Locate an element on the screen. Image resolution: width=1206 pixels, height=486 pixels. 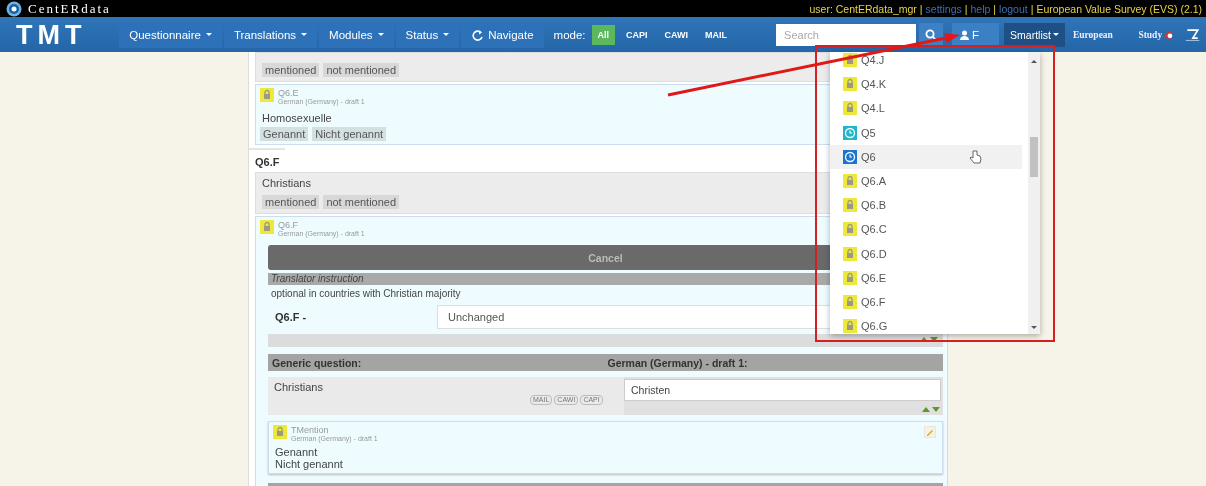
logo-icon is located at coordinates (14, 8).